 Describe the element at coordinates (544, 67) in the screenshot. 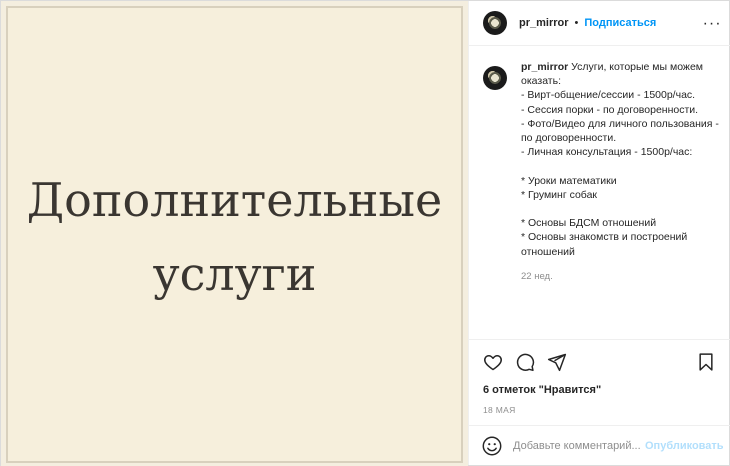

I see `caption-username: pr_mirror` at that location.